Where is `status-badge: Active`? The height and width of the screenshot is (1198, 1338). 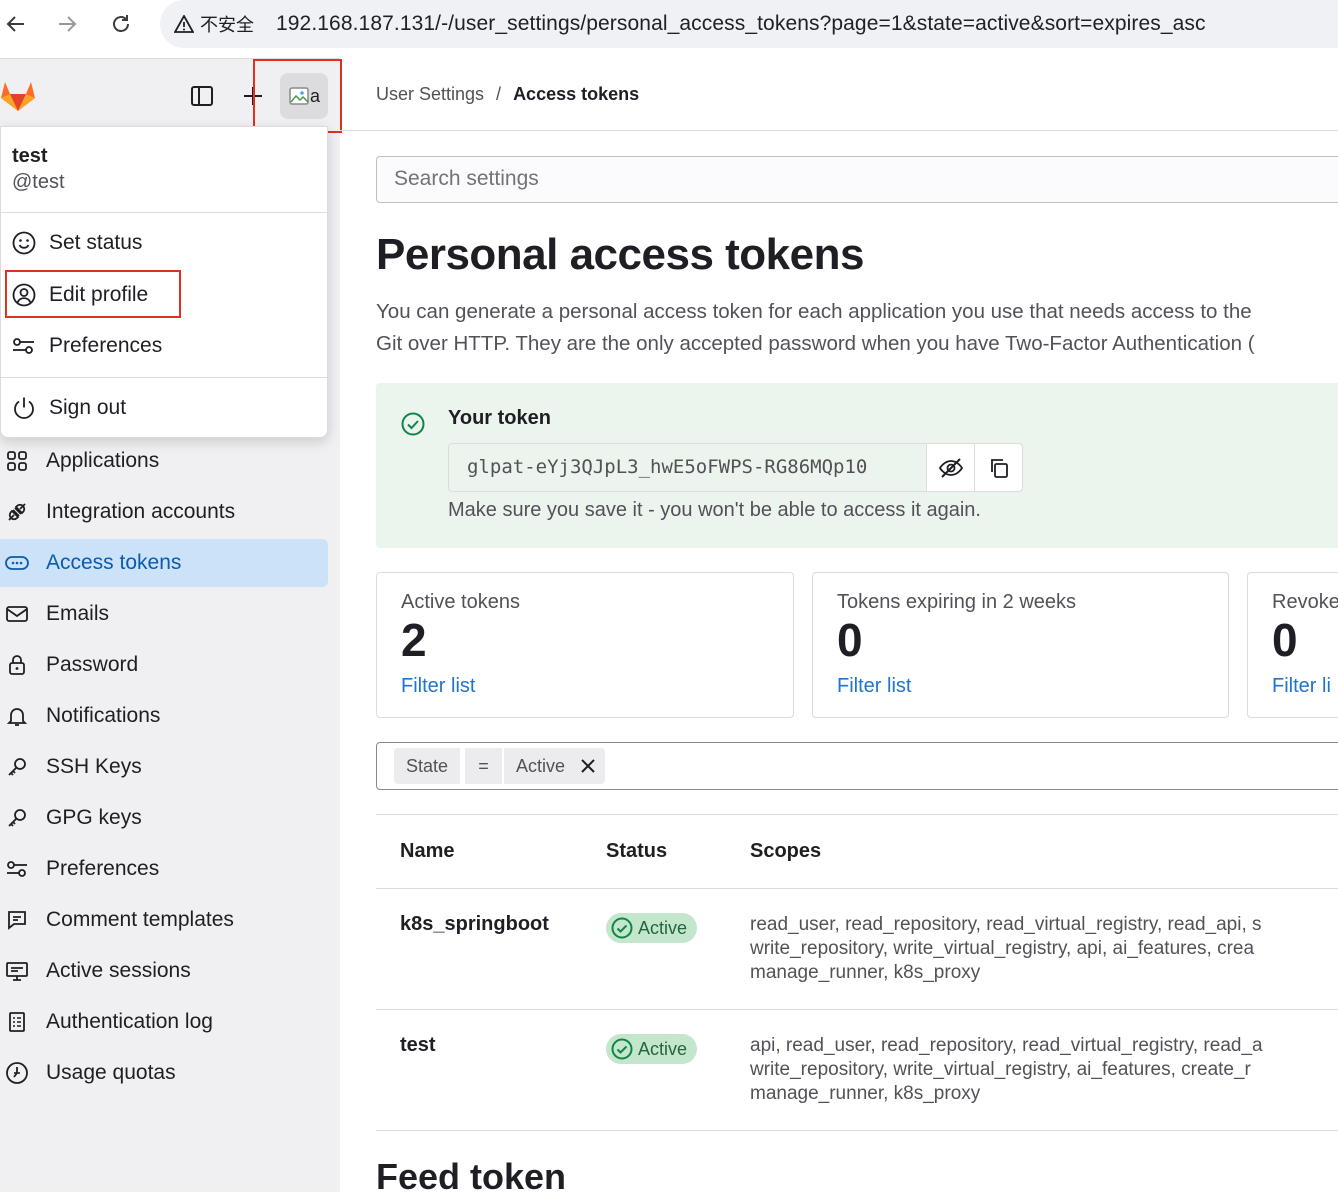
status-badge: Active is located at coordinates (652, 1049).